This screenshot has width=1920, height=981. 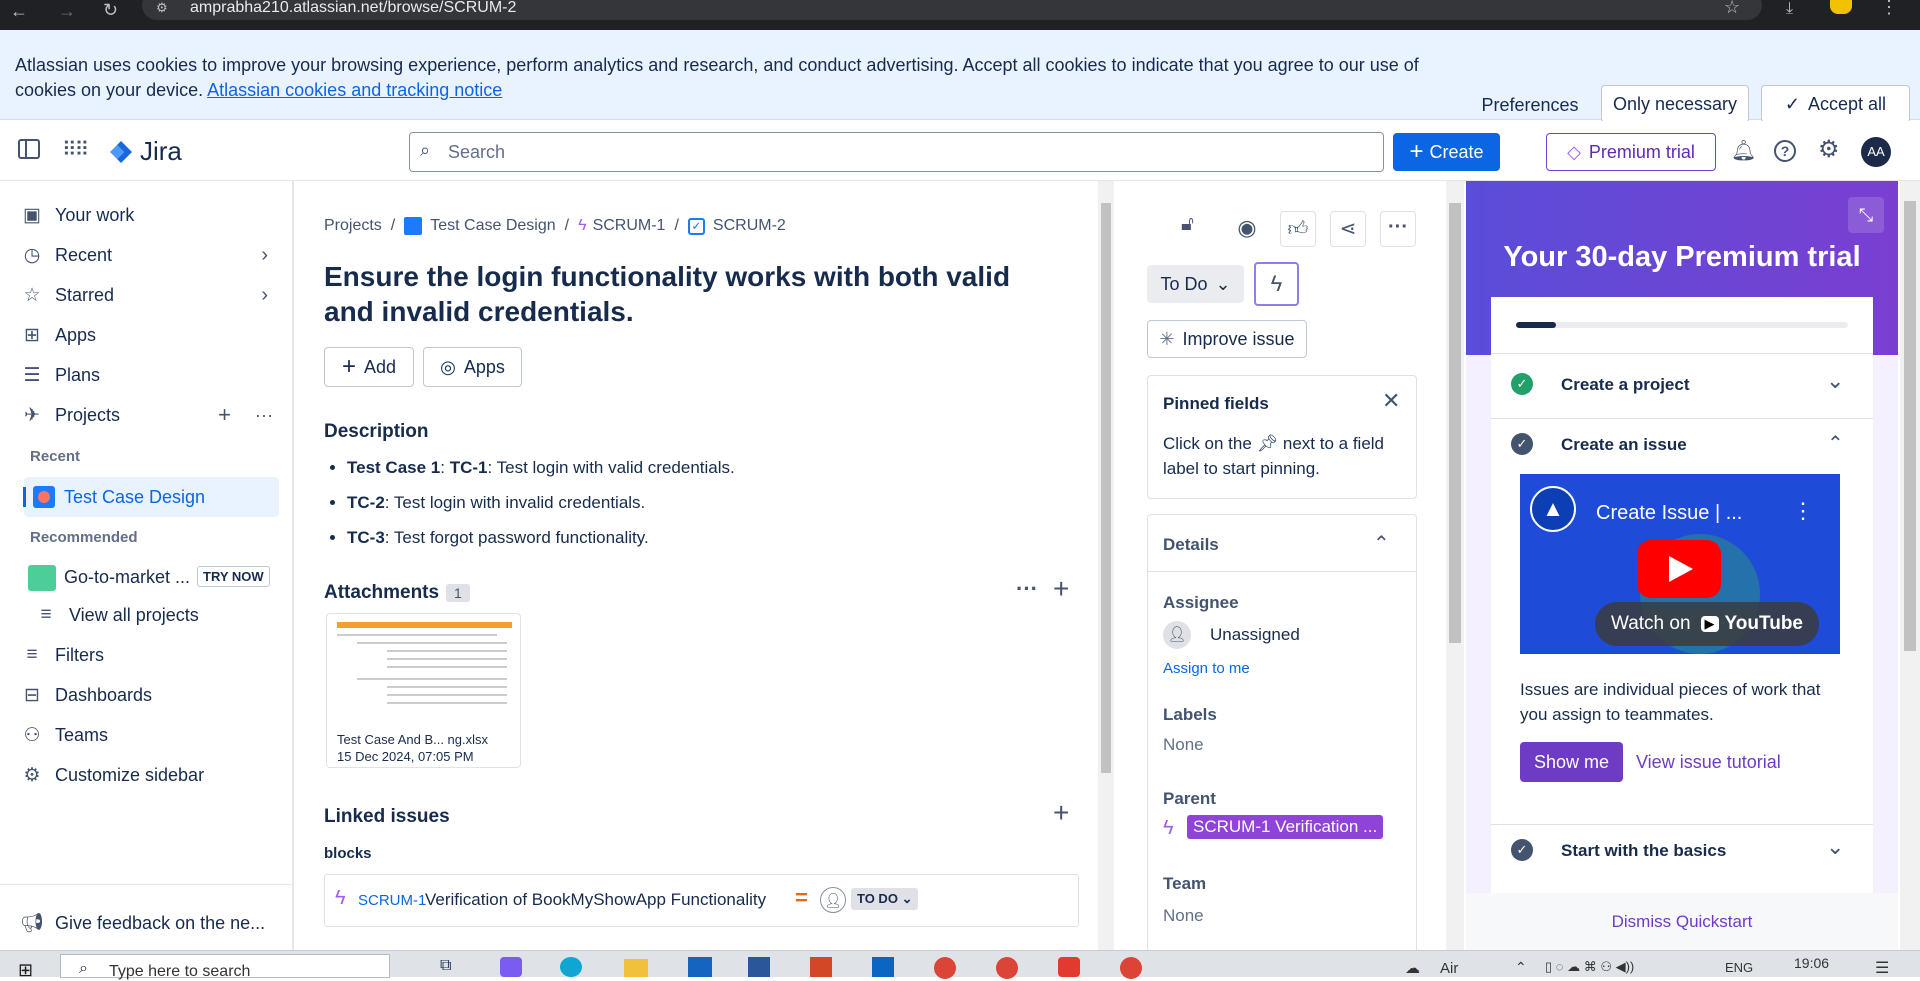 What do you see at coordinates (1743, 150) in the screenshot?
I see `notifications-bell-icon: 🔔︎` at bounding box center [1743, 150].